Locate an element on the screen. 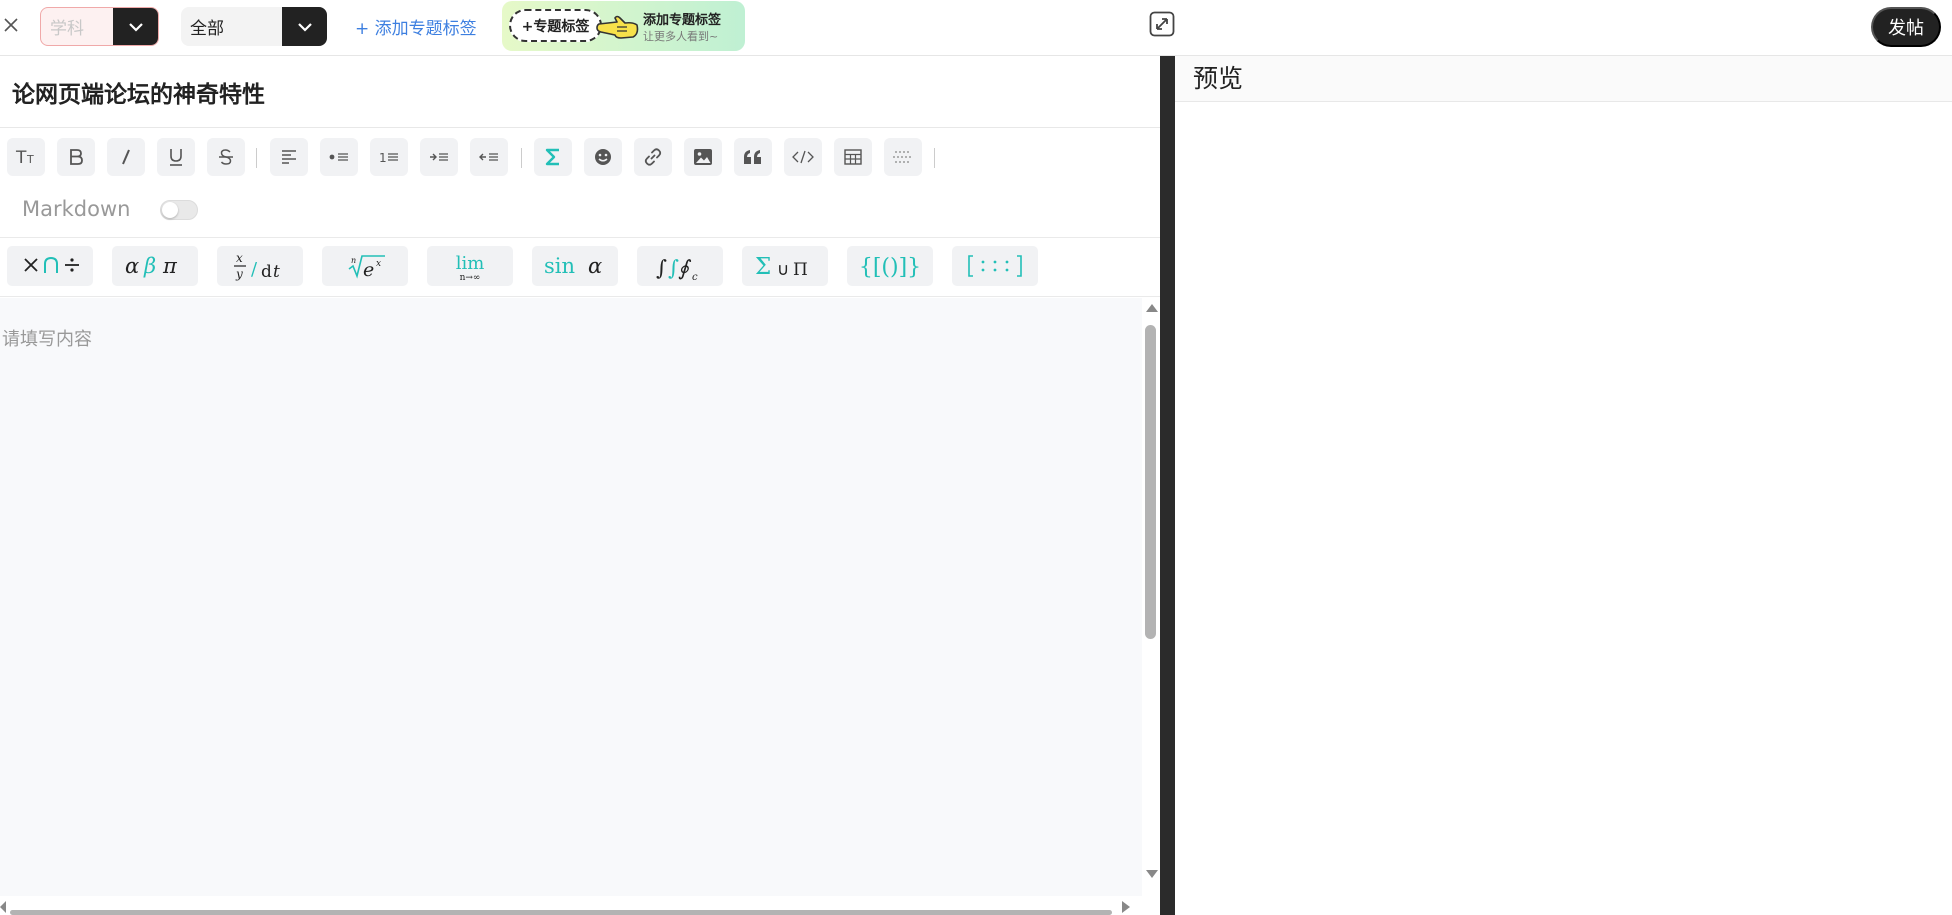  svg-text: Π is located at coordinates (800, 270).